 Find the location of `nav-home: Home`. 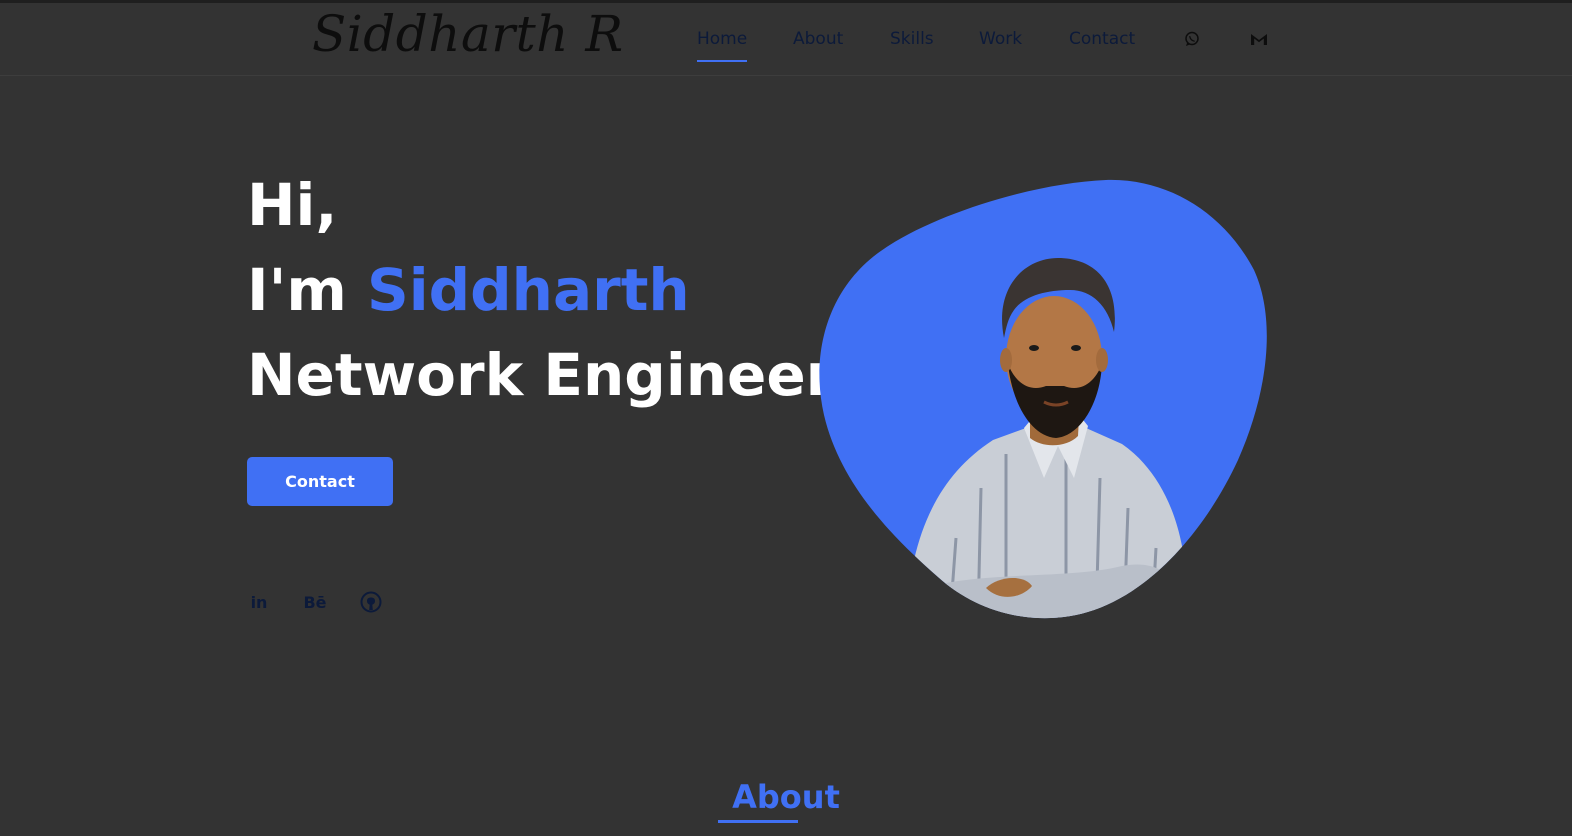

nav-home: Home is located at coordinates (722, 45).